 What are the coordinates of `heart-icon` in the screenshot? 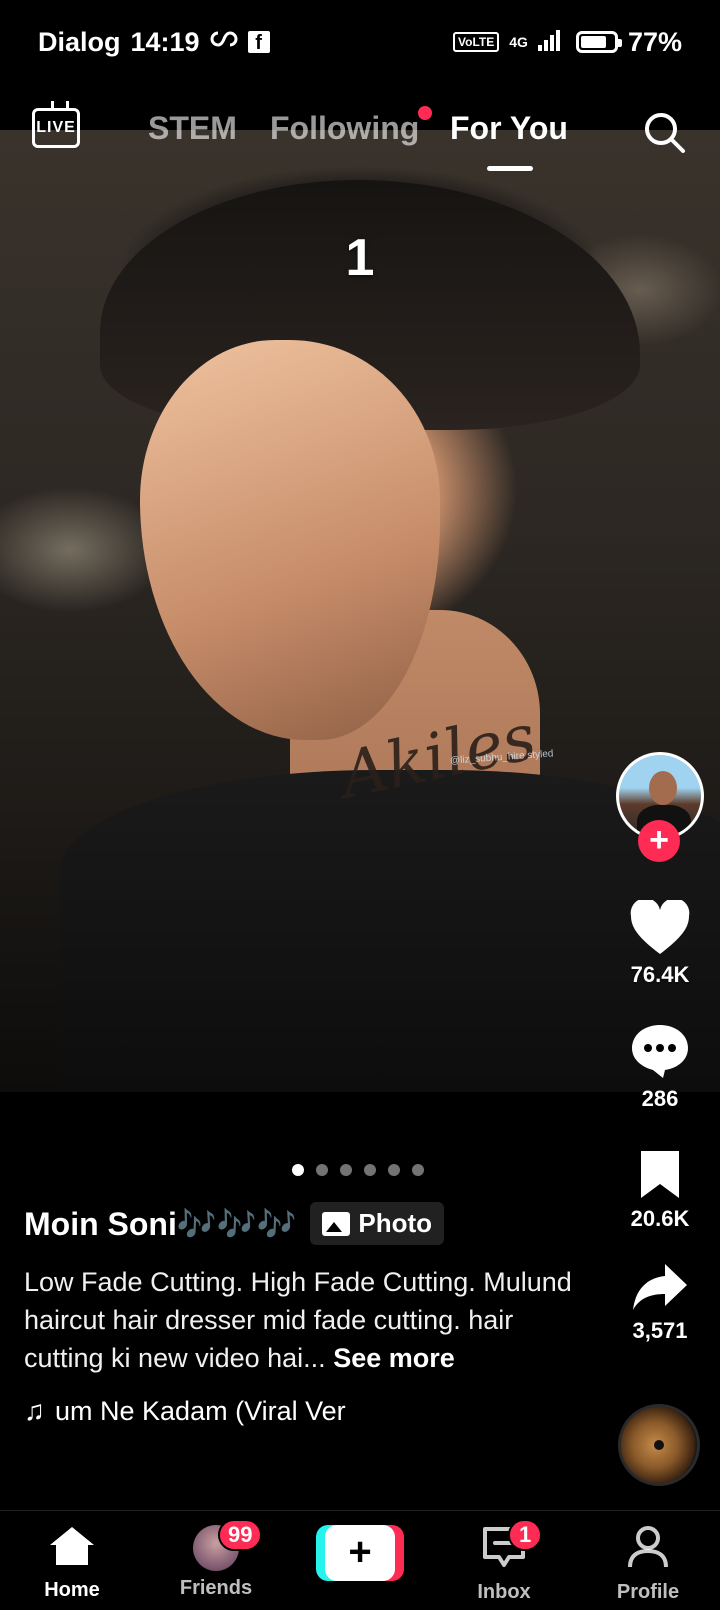 It's located at (660, 927).